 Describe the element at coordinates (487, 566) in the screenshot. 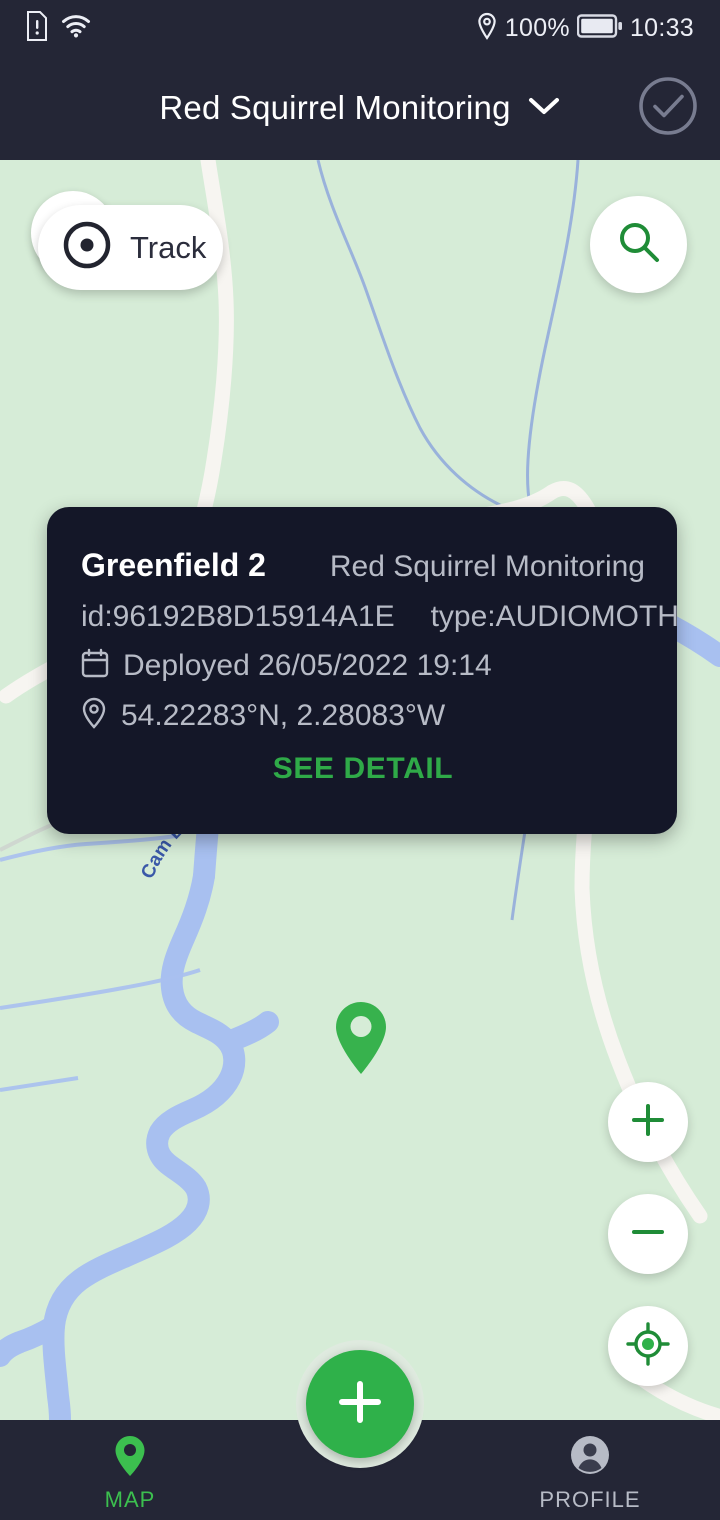

I see `device-project: Red Squirrel Monitoring` at that location.